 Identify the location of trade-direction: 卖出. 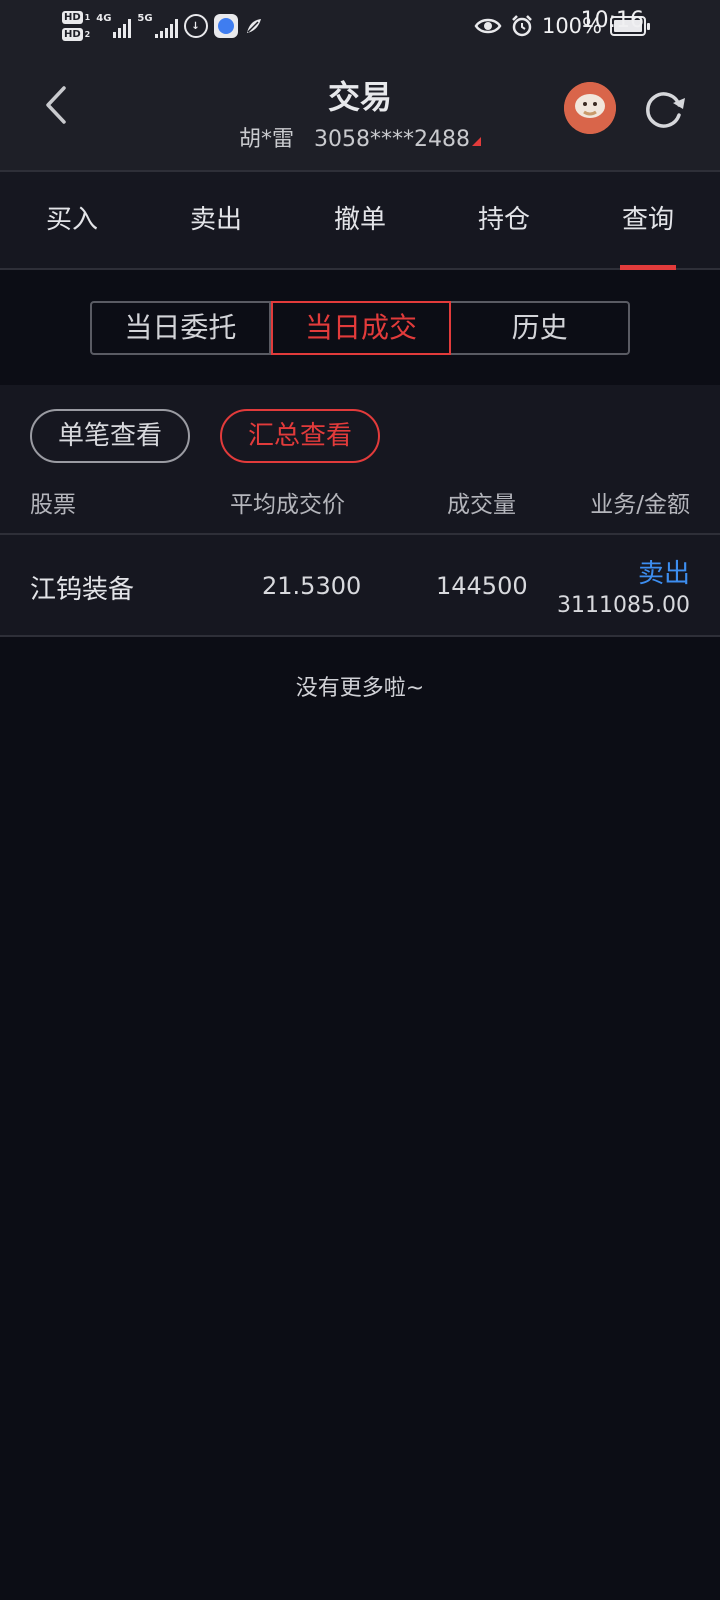
(663, 574).